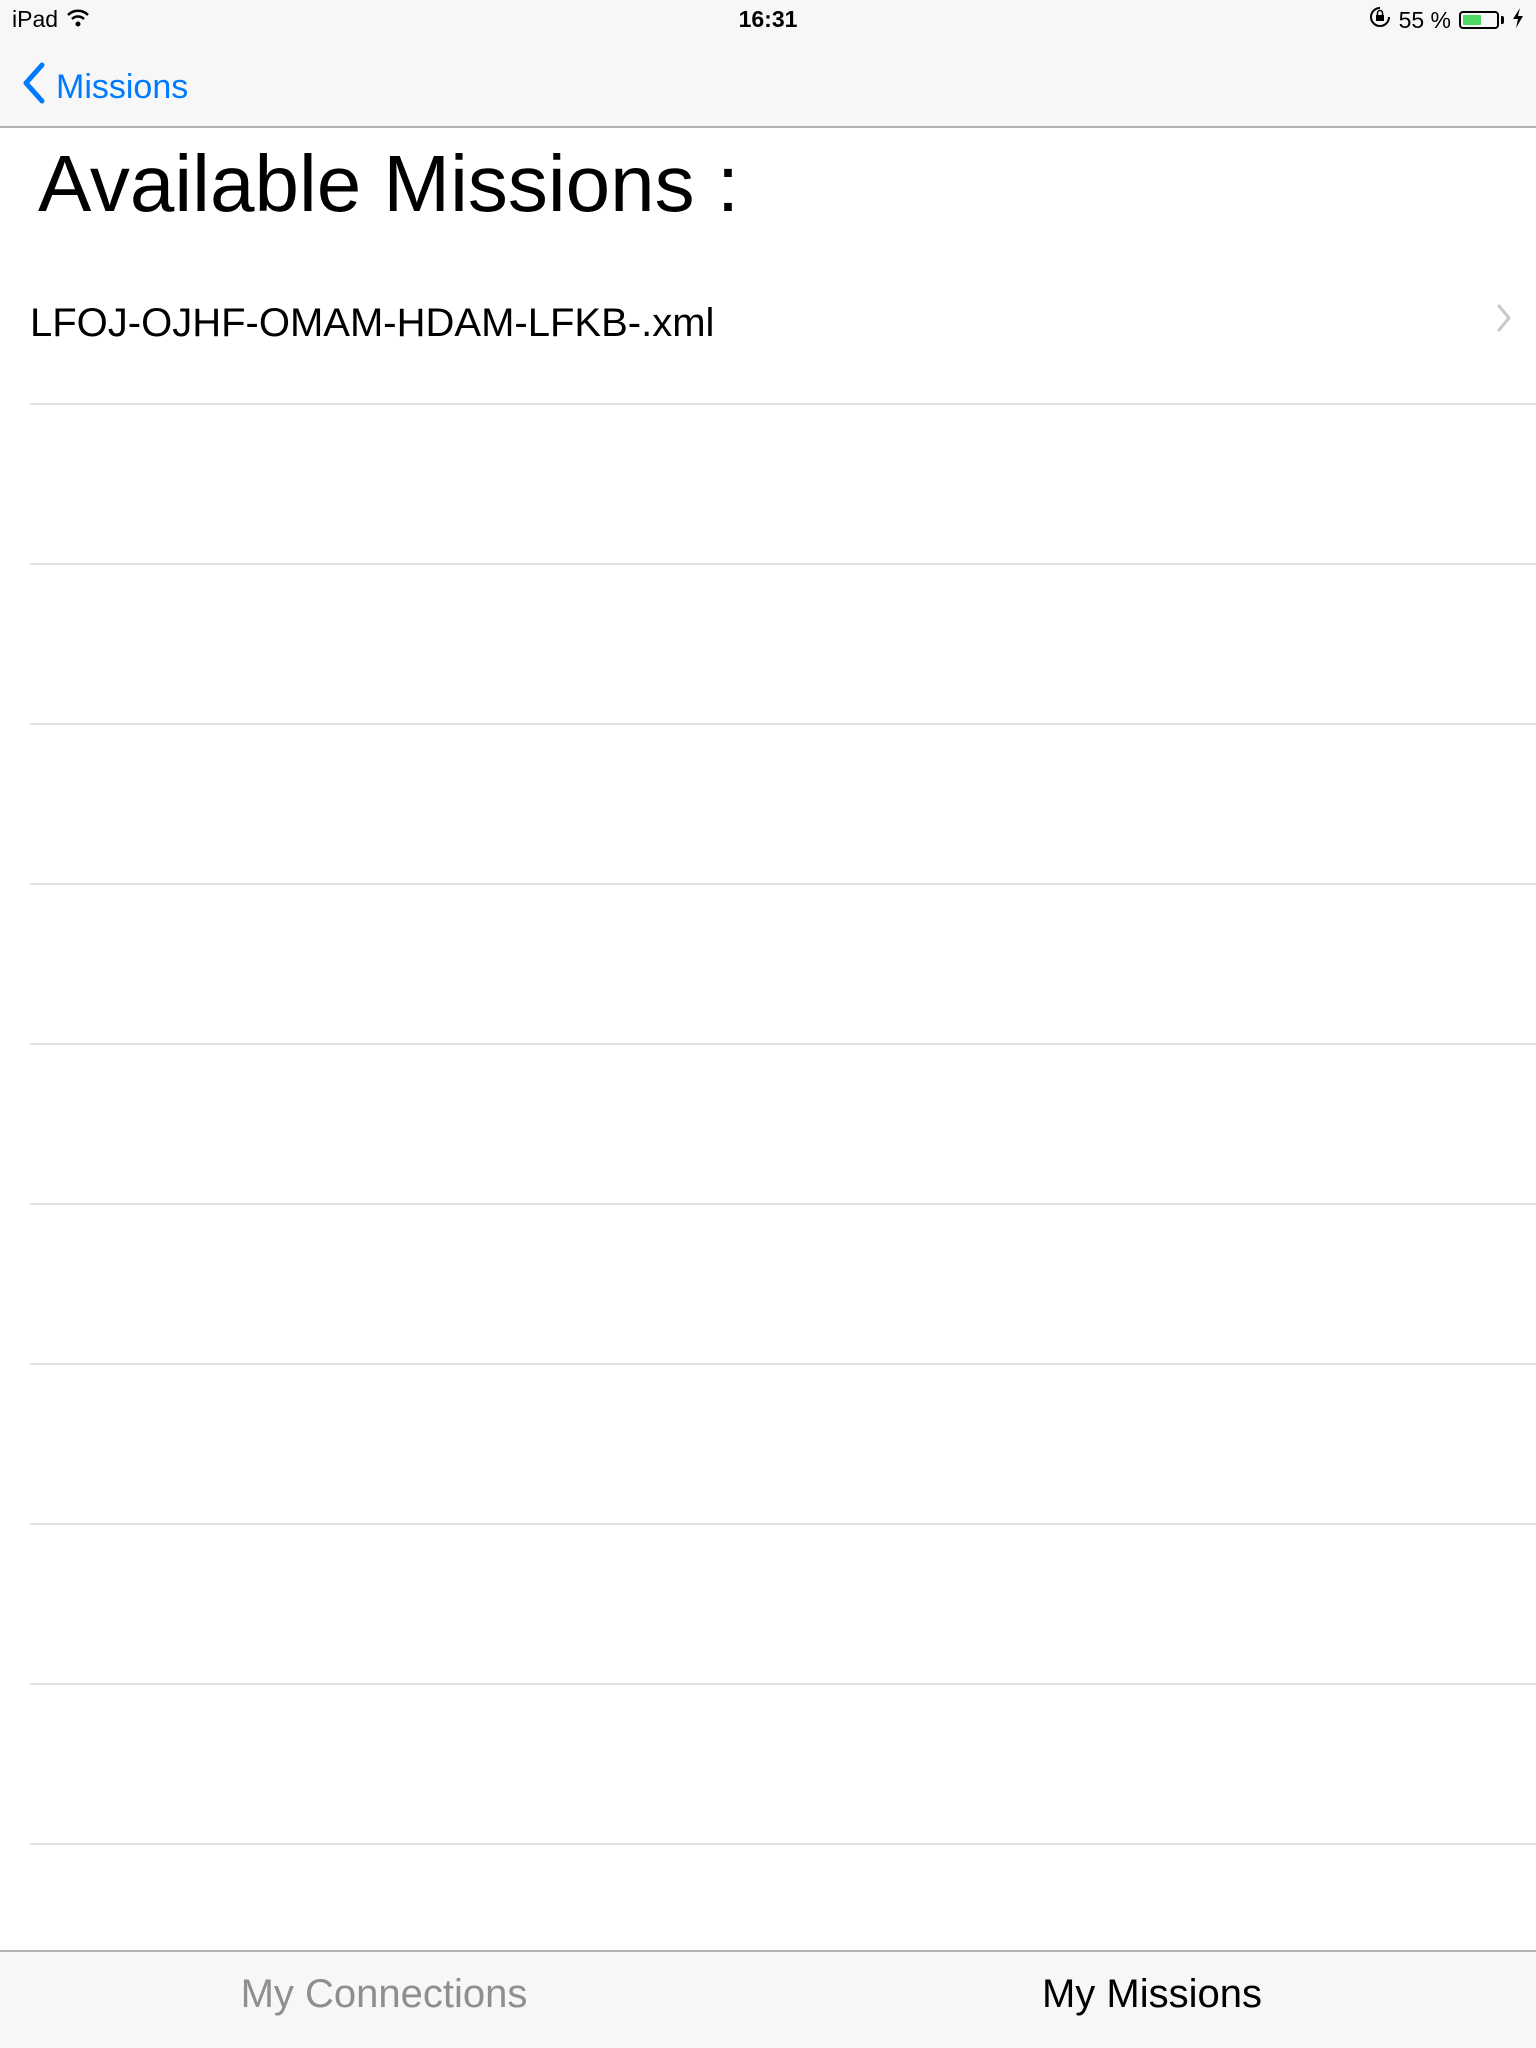 The width and height of the screenshot is (1536, 2048). What do you see at coordinates (768, 84) in the screenshot?
I see `navigation-bar: Missions` at bounding box center [768, 84].